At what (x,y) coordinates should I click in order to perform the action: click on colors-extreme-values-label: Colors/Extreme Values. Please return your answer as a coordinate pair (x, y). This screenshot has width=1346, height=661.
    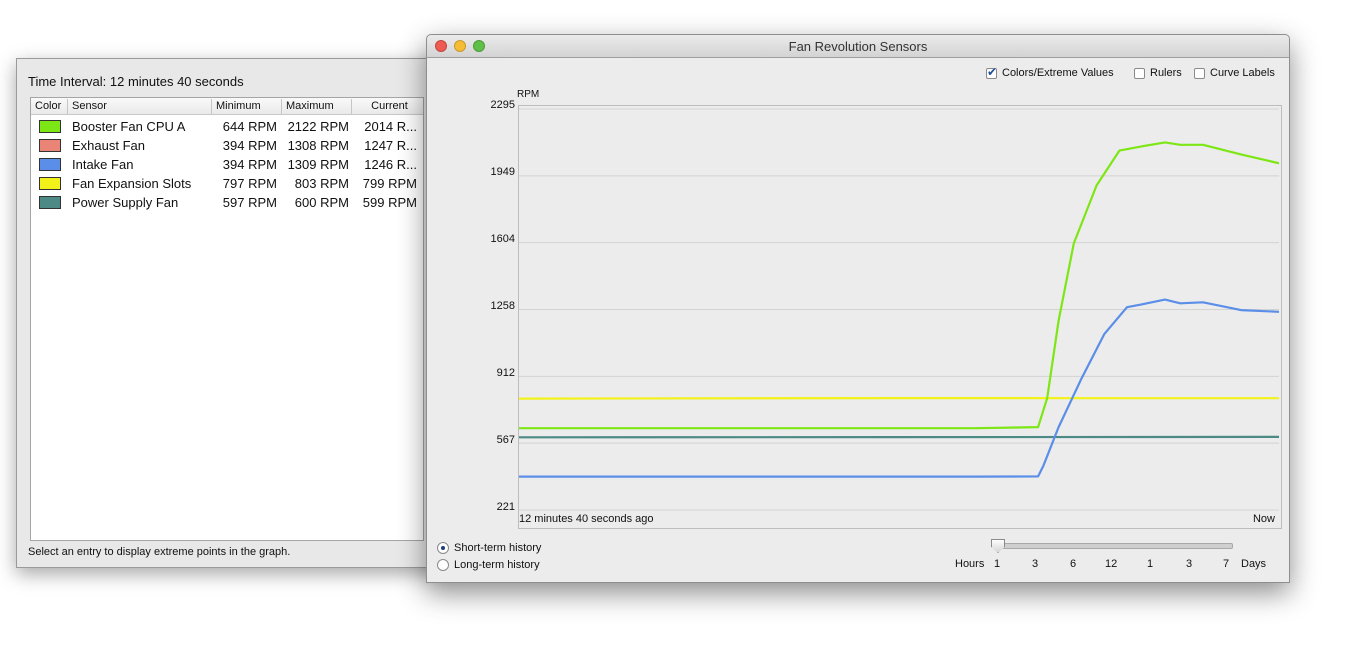
    Looking at the image, I should click on (1058, 73).